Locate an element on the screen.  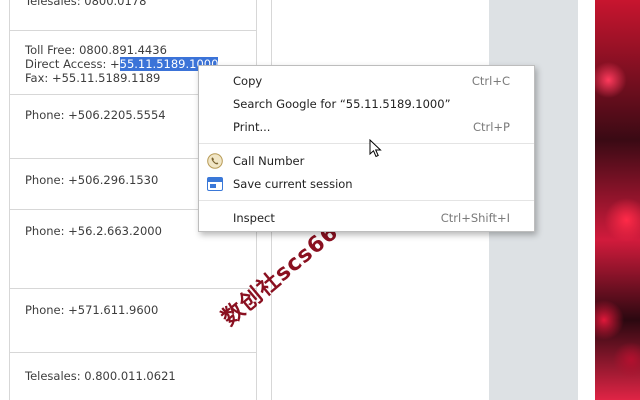
menu-item-label: Call Number is located at coordinates (269, 161).